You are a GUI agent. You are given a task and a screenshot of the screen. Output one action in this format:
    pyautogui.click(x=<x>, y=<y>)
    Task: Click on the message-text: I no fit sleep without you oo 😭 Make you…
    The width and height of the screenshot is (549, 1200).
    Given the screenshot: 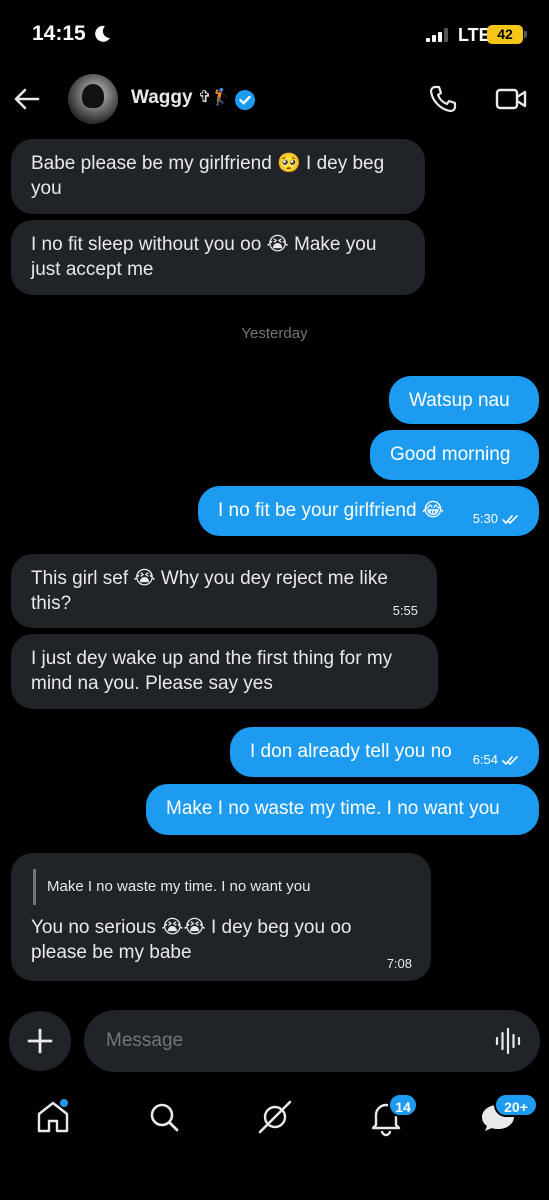 What is the action you would take?
    pyautogui.click(x=204, y=257)
    